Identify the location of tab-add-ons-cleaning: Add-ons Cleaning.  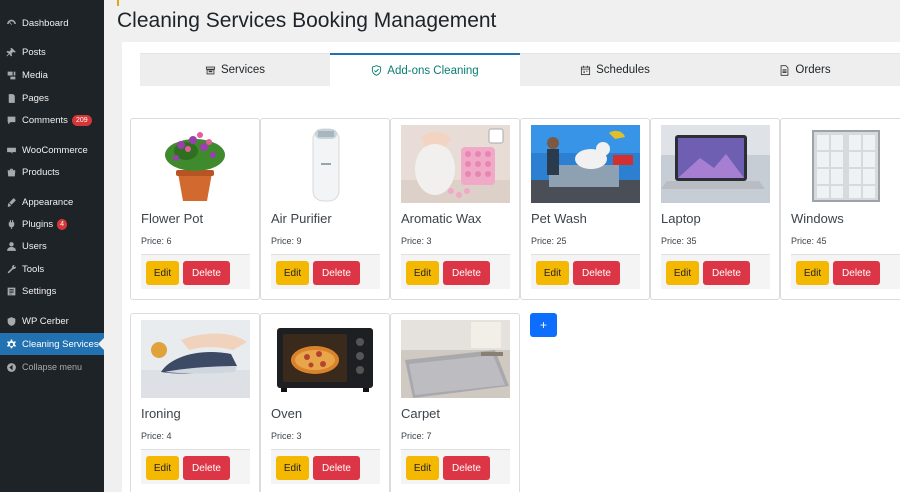
(425, 69).